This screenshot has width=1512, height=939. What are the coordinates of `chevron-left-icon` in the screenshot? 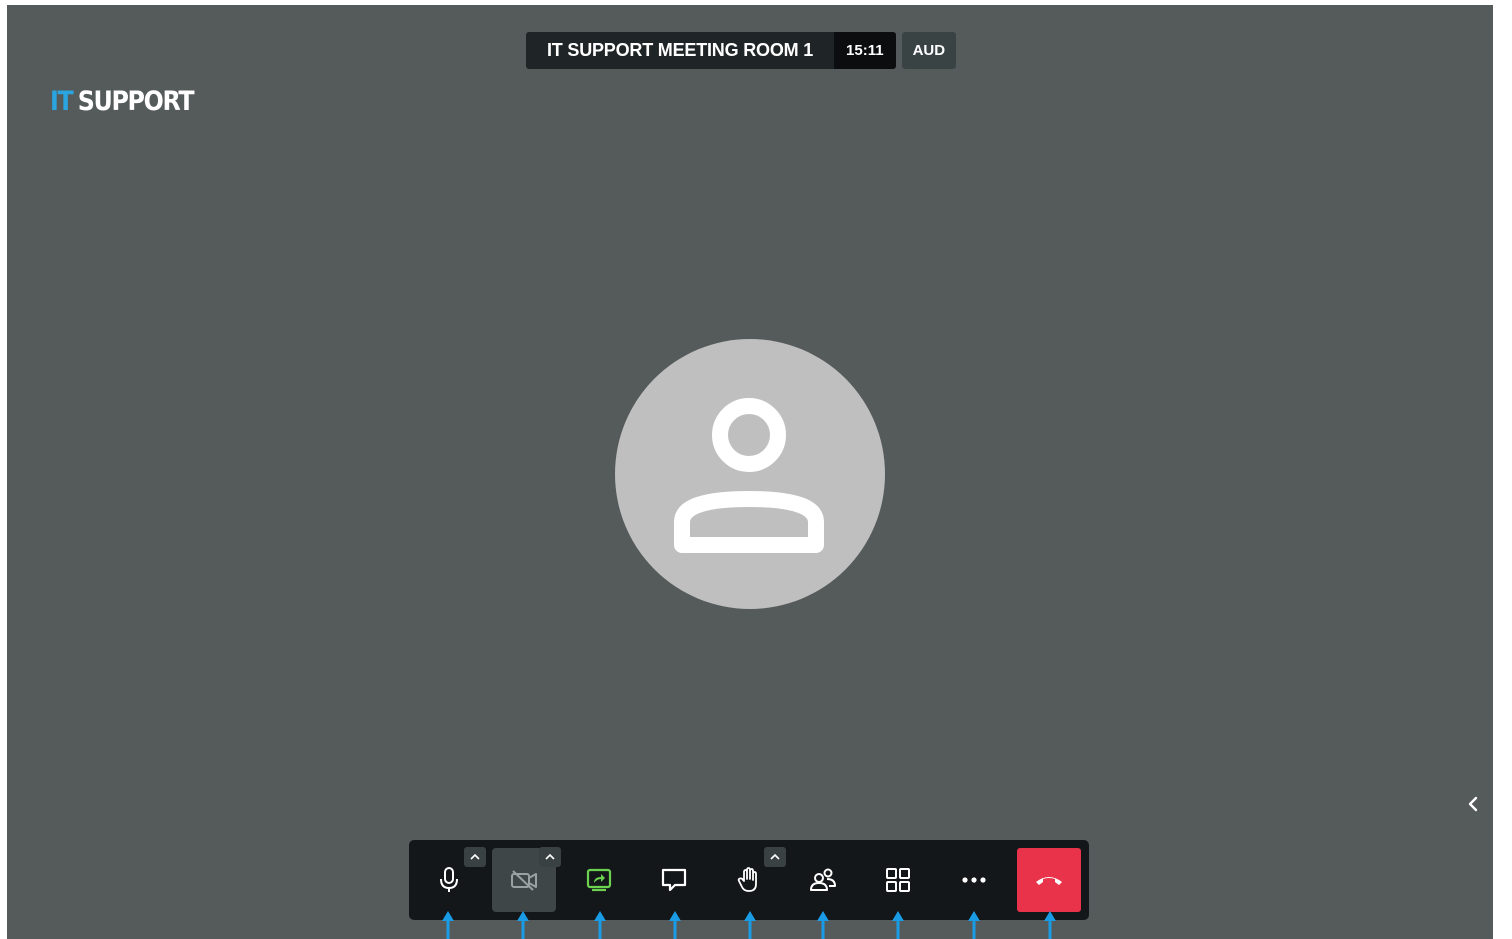 It's located at (1473, 804).